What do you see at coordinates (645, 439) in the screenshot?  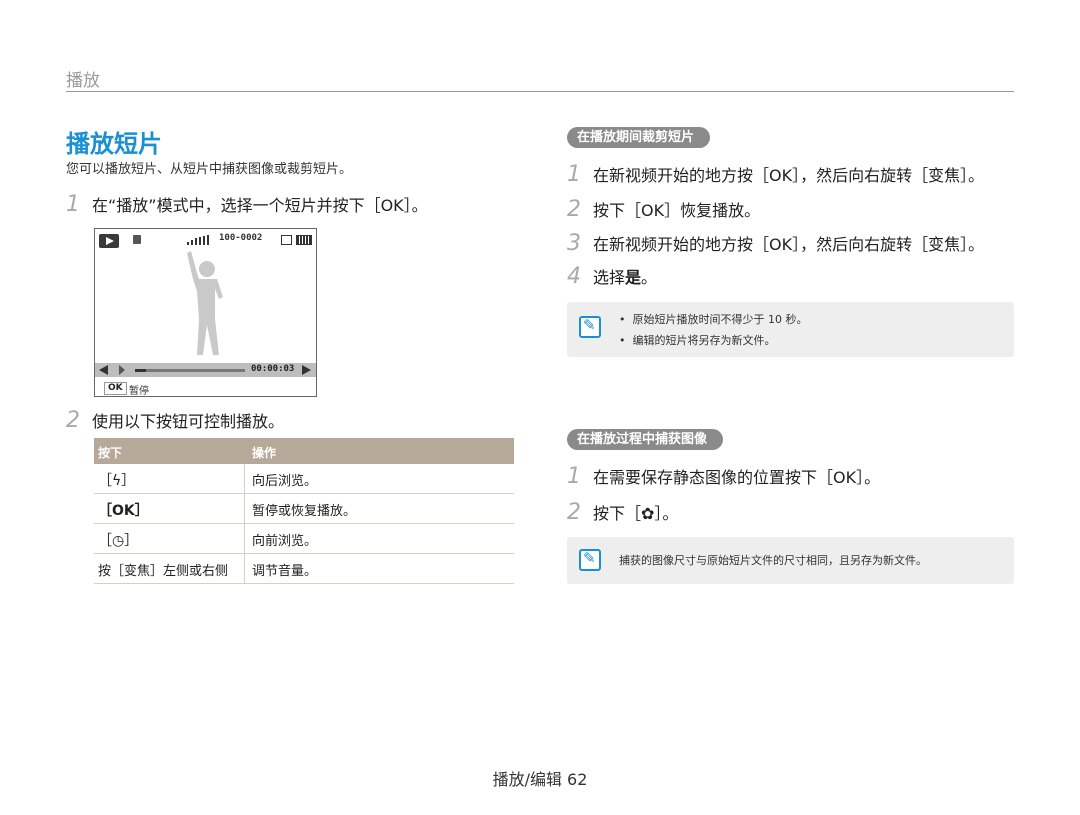 I see `section-pill-capture: 在播放过程中捕获图像` at bounding box center [645, 439].